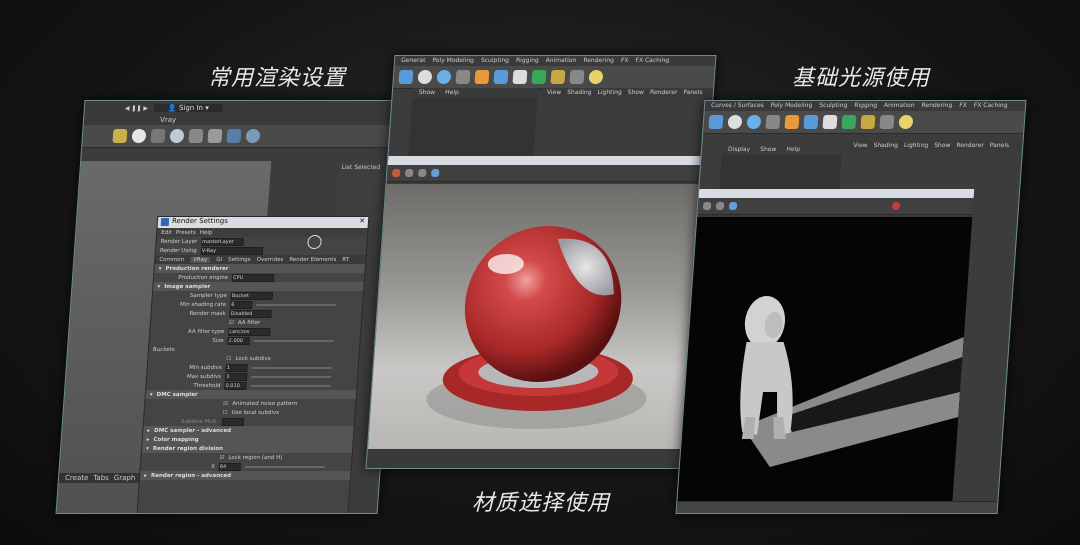 This screenshot has height=545, width=1080. Describe the element at coordinates (77, 478) in the screenshot. I see `menu-create: Create` at that location.